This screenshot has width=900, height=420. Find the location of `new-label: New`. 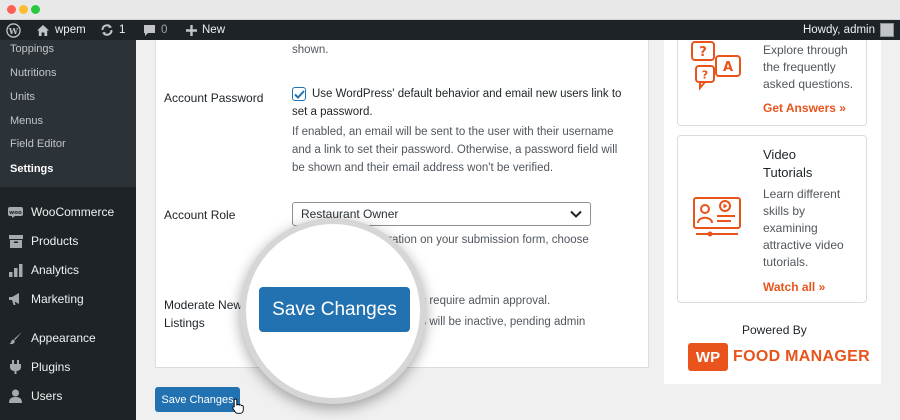

new-label: New is located at coordinates (214, 30).